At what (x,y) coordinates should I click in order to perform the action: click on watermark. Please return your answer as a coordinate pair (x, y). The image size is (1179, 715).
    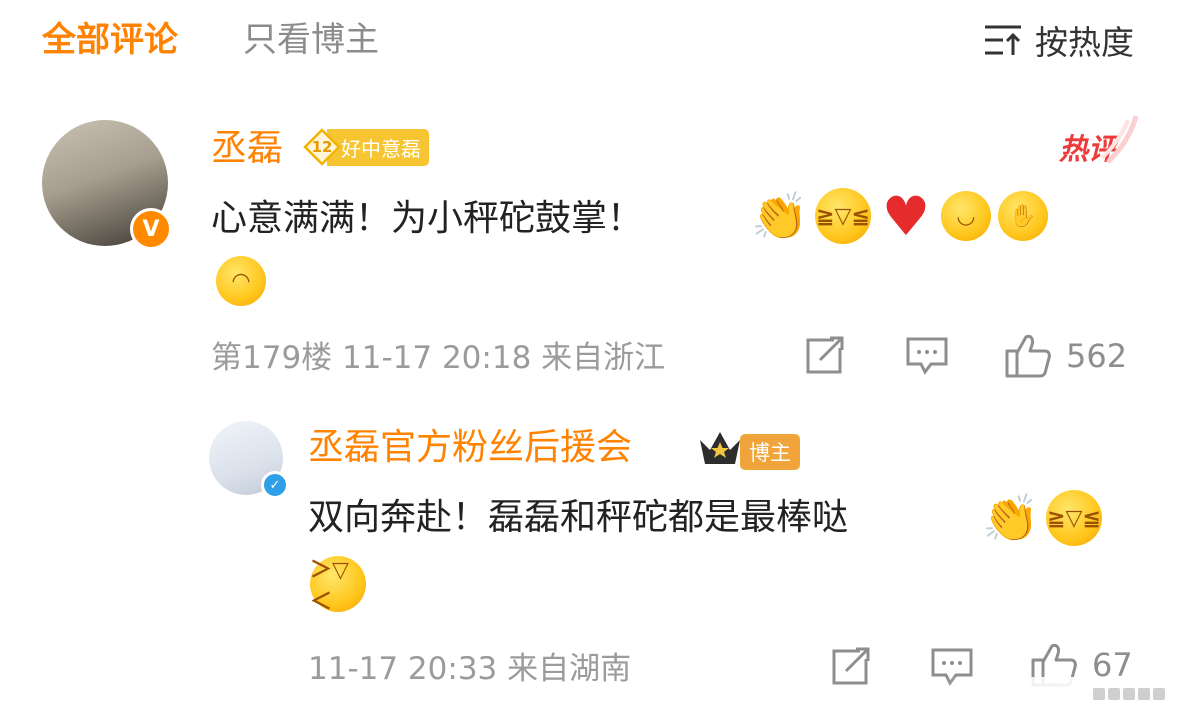
    Looking at the image, I should click on (1059, 694).